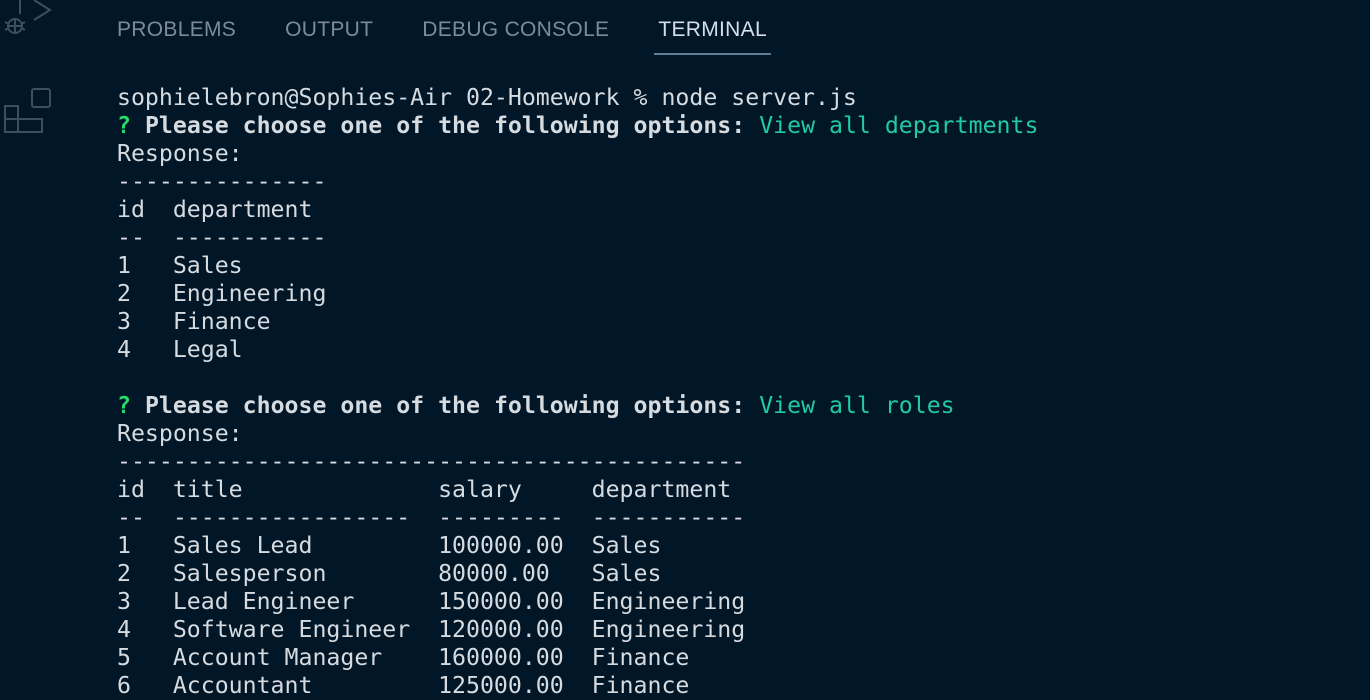 The width and height of the screenshot is (1370, 700). What do you see at coordinates (180, 265) in the screenshot?
I see `terminal-line: 1 Sales` at bounding box center [180, 265].